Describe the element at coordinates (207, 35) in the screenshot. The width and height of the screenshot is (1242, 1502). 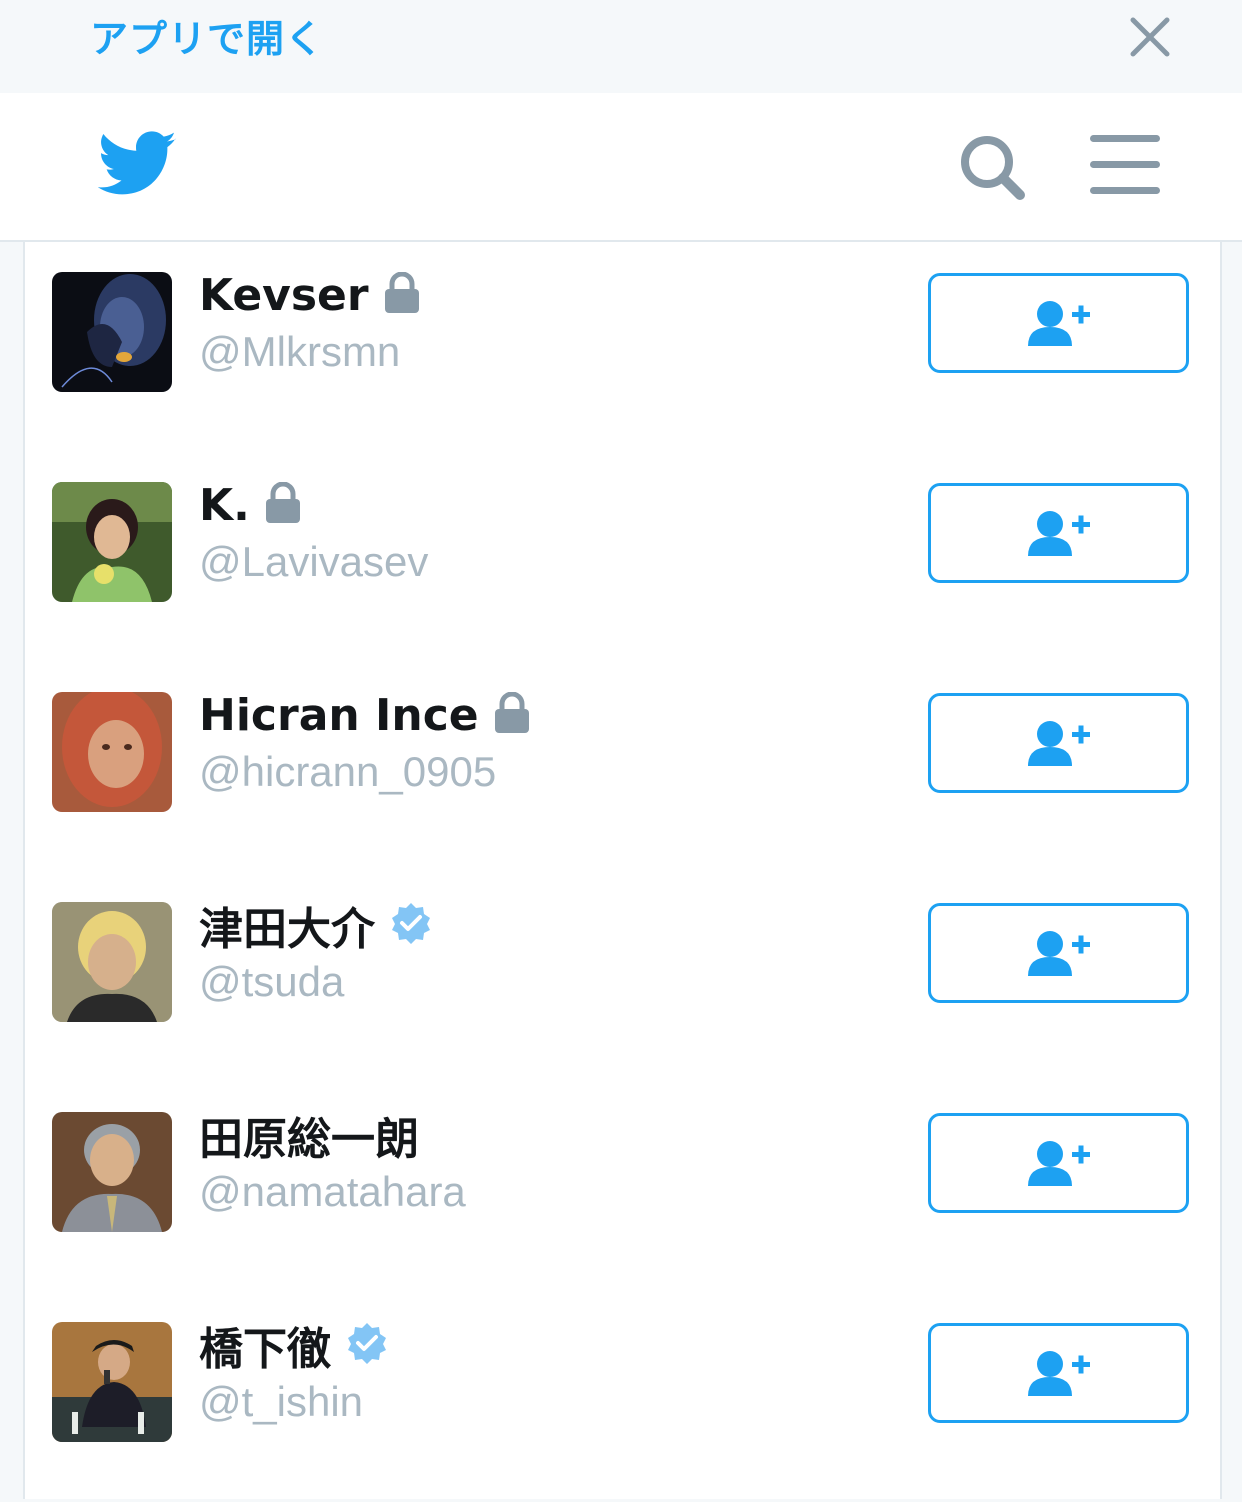
I see `open-in-app-link: アプリで開く` at that location.